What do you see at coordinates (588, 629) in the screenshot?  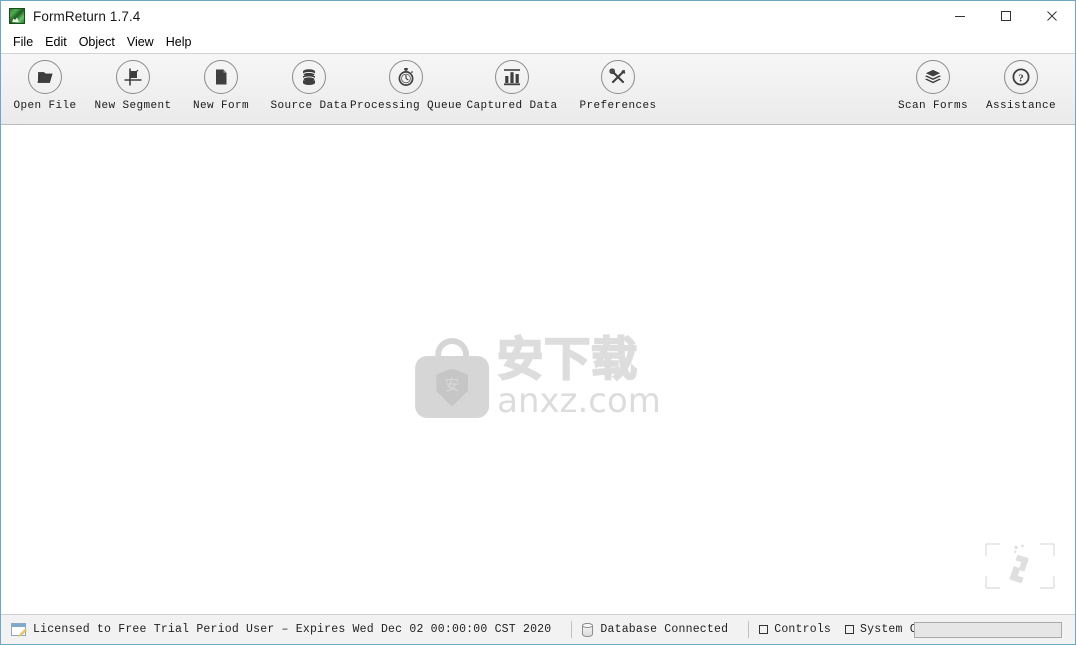 I see `database-cylinder-icon` at bounding box center [588, 629].